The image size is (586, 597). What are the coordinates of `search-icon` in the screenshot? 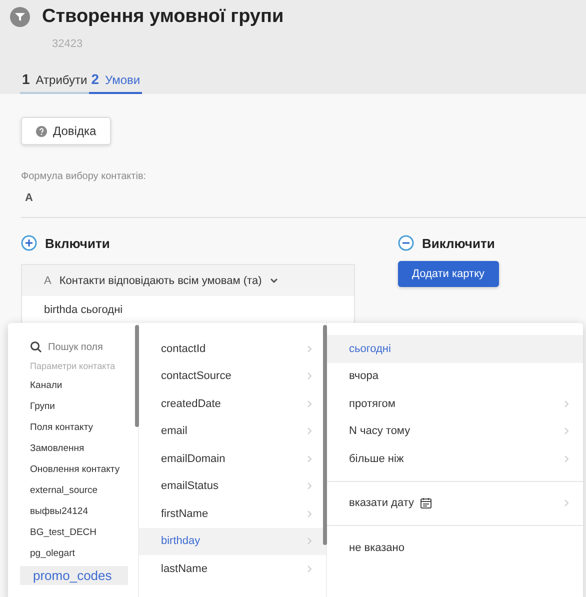 It's located at (36, 347).